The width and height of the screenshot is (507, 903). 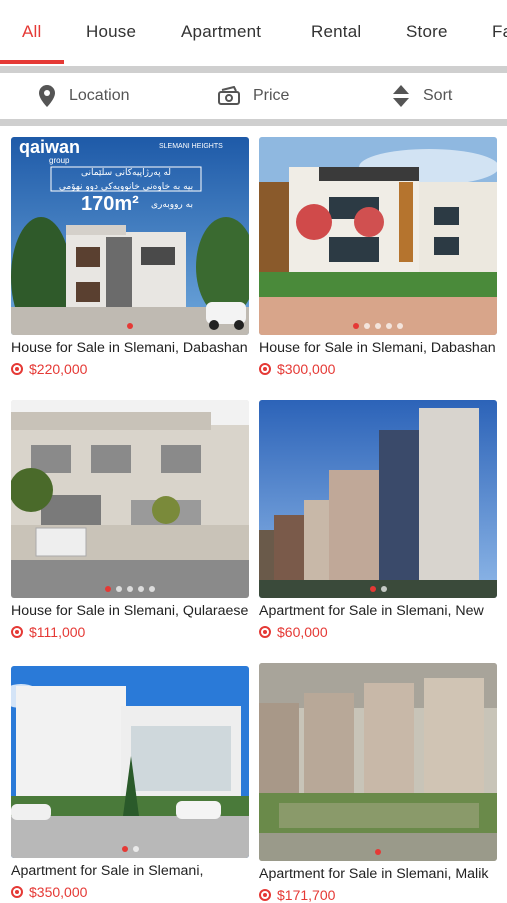 What do you see at coordinates (50, 151) in the screenshot?
I see `ad-brand: qaiwan group` at bounding box center [50, 151].